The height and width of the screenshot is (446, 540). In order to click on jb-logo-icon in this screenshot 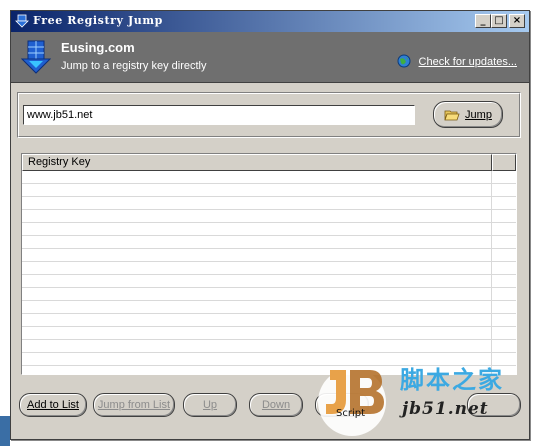, I will do `click(352, 402)`.